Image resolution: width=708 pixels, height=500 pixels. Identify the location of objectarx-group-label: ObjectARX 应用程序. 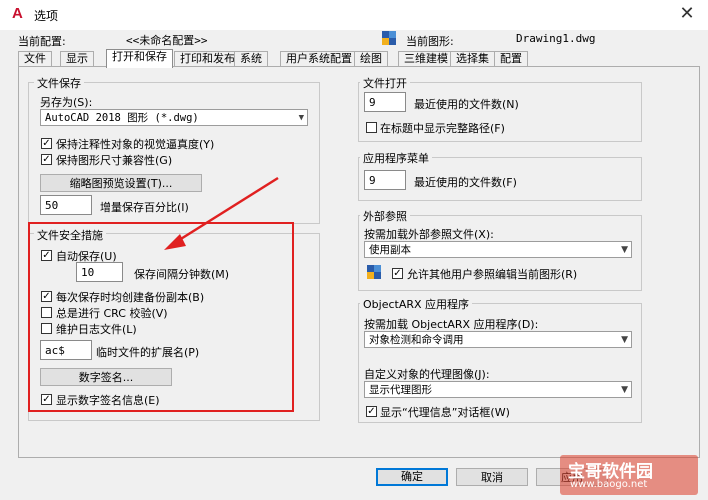
(416, 304).